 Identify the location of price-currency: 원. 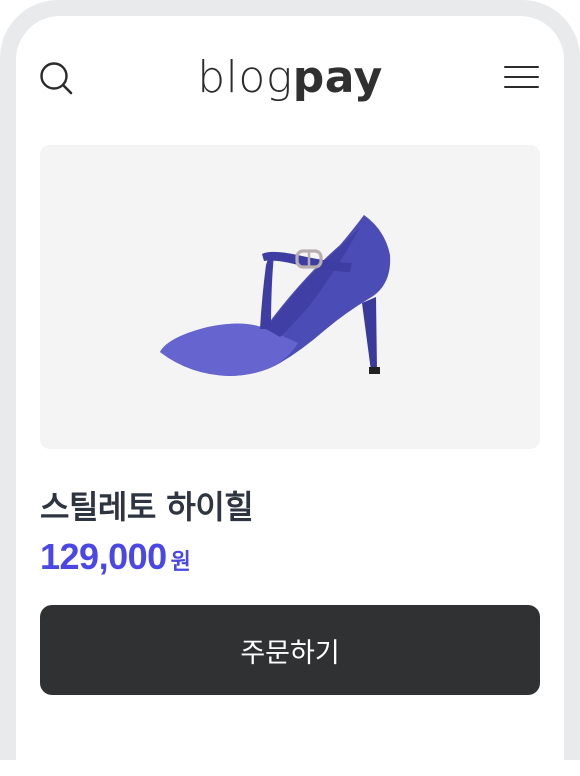
(180, 562).